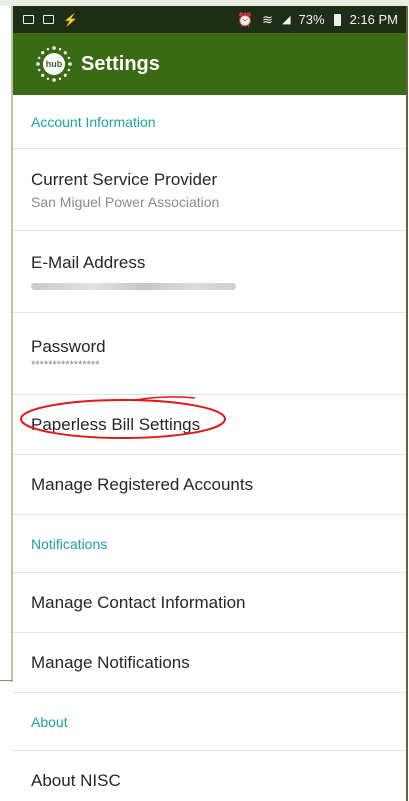  I want to click on status-bar-right: ⏰ ≋ ◢ 73% 2:16 PM, so click(317, 20).